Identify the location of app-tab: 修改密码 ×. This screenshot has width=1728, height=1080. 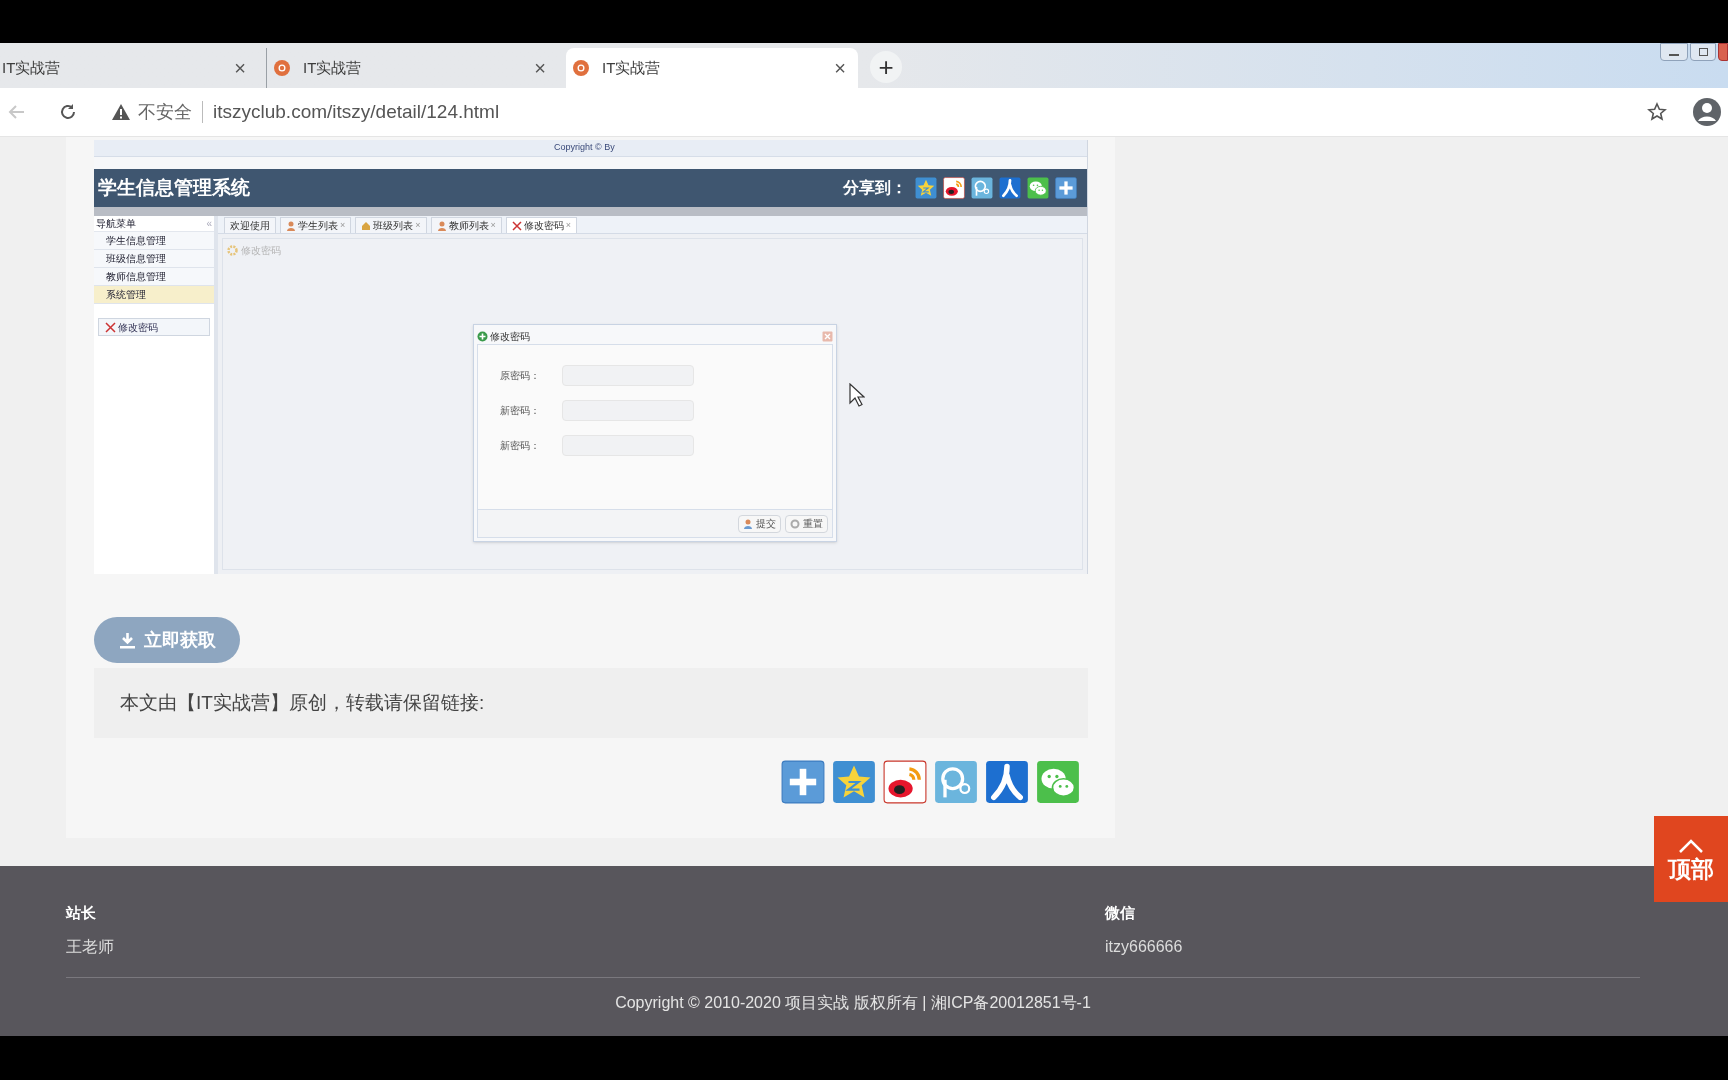
(541, 225).